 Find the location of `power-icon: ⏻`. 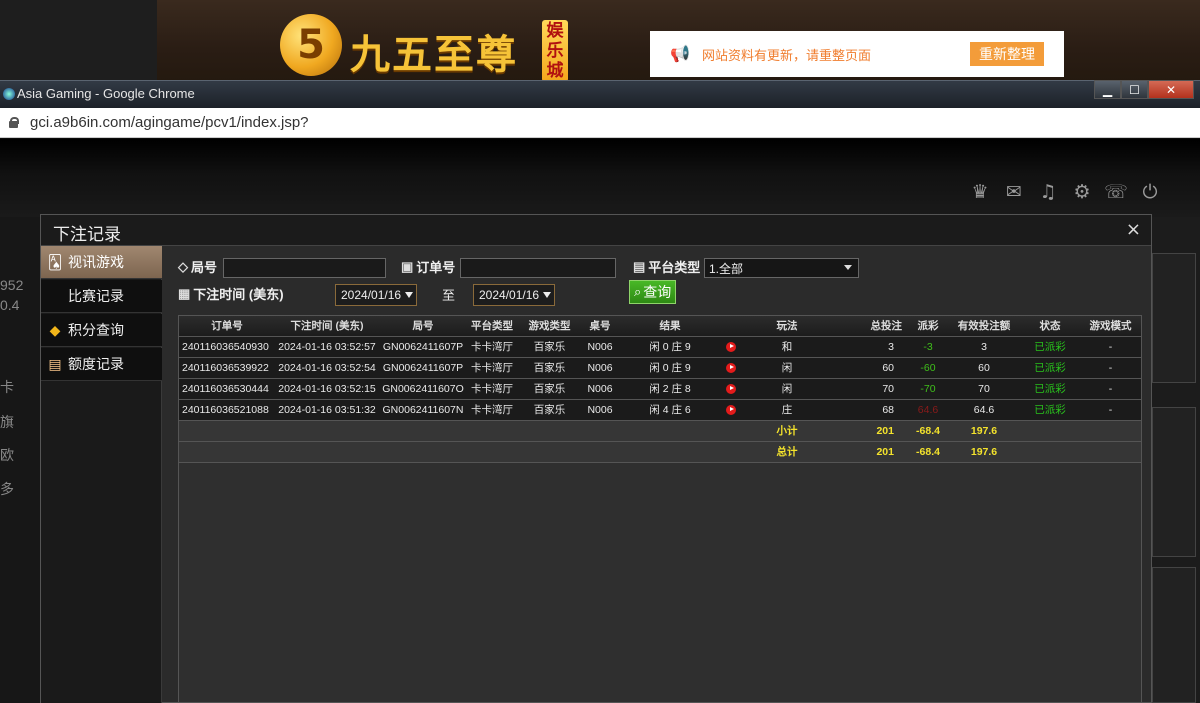

power-icon: ⏻ is located at coordinates (1150, 192).